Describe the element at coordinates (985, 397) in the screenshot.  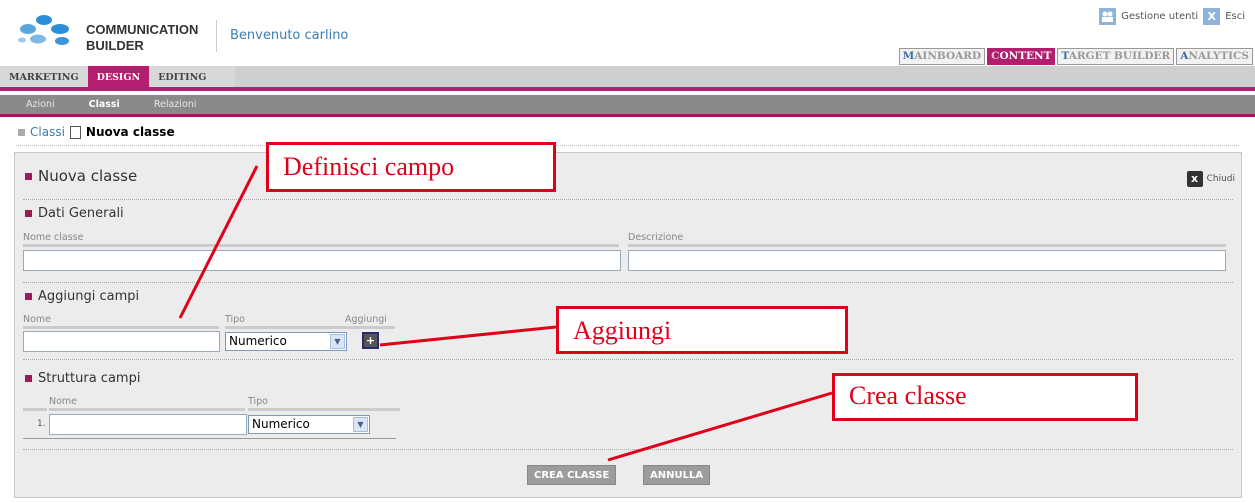
I see `annotation-create-class: Crea classe` at that location.